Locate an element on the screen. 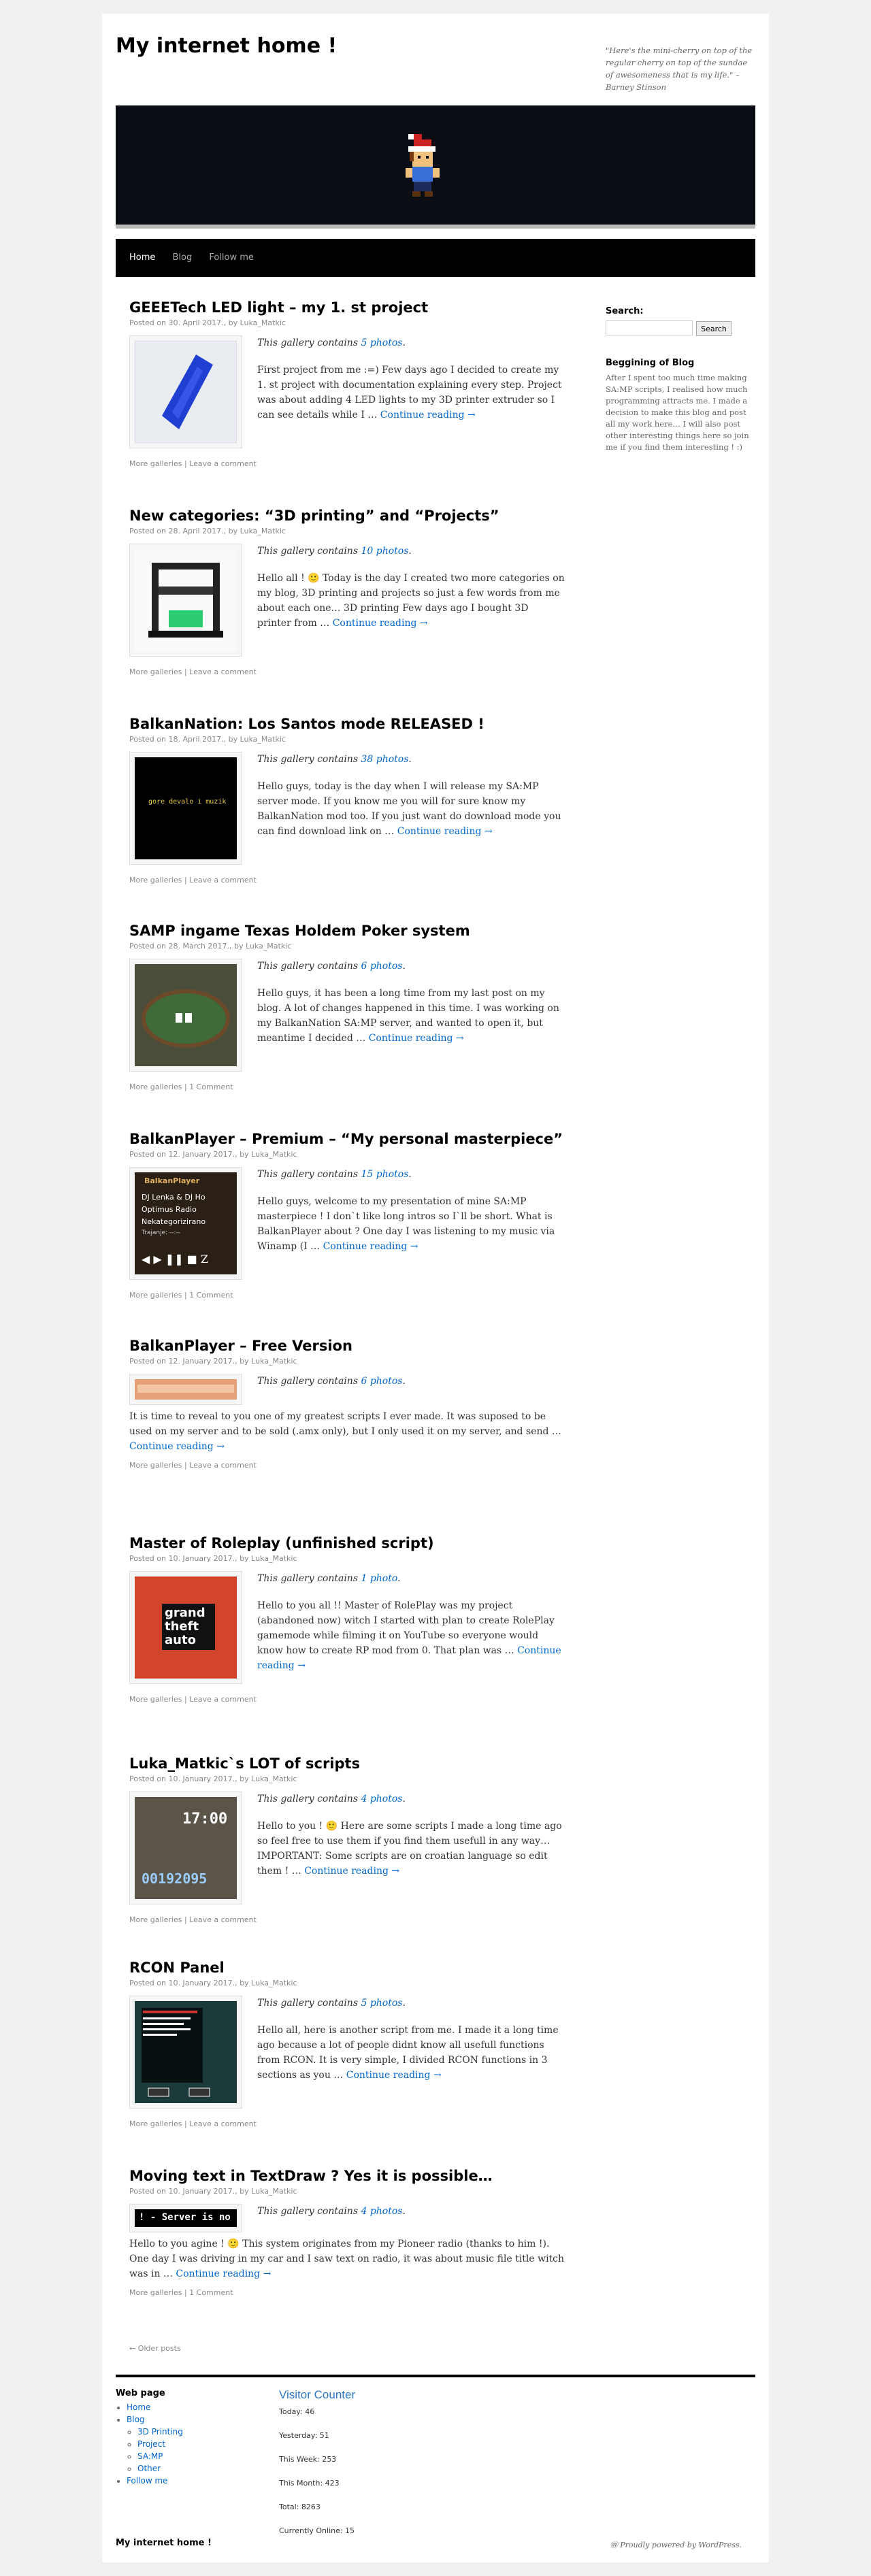 This screenshot has width=871, height=2576. gallery-thumbnail: ! - Server is no is located at coordinates (185, 2218).